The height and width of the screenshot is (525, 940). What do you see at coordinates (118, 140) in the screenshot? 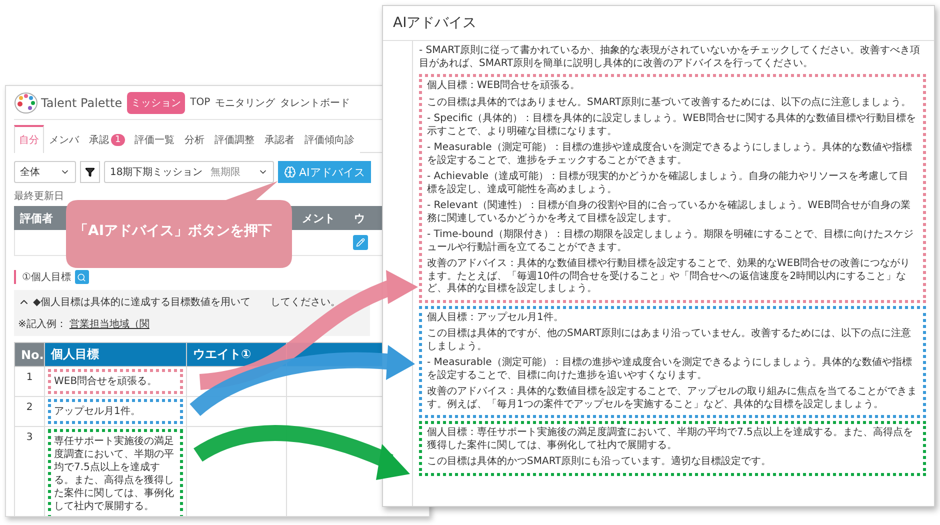
I see `count-badge: 1` at bounding box center [118, 140].